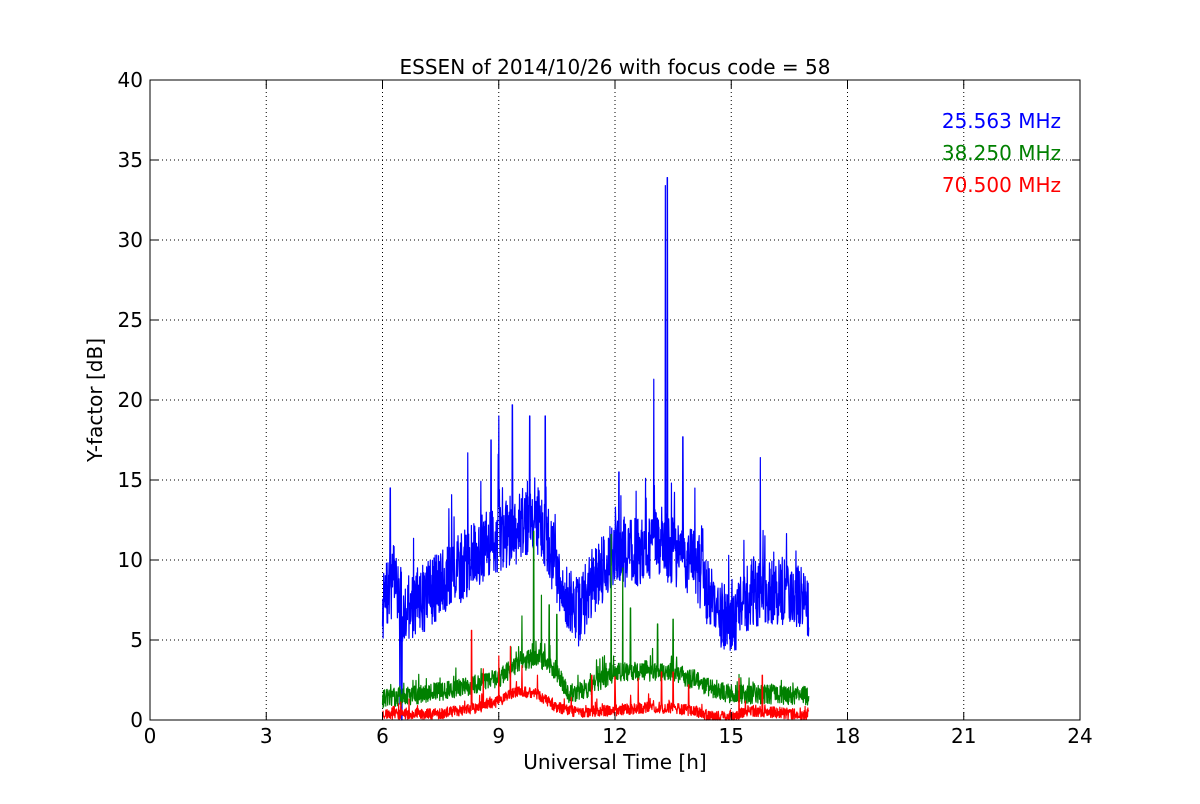 This screenshot has height=804, width=1200. Describe the element at coordinates (847, 736) in the screenshot. I see `x-tick-label: 18` at that location.